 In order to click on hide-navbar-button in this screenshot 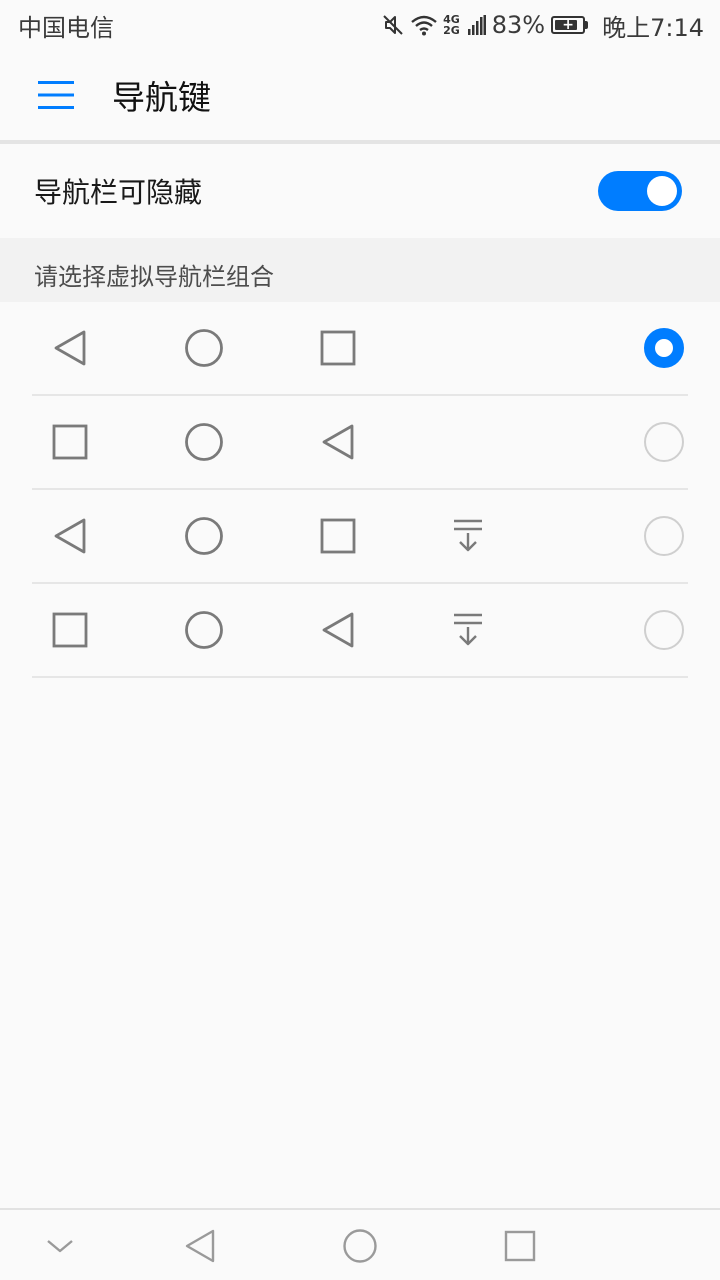, I will do `click(60, 1246)`.